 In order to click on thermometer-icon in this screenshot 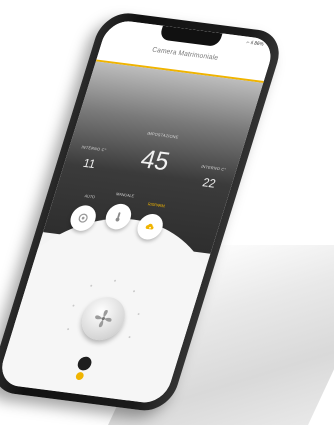, I will do `click(118, 217)`.